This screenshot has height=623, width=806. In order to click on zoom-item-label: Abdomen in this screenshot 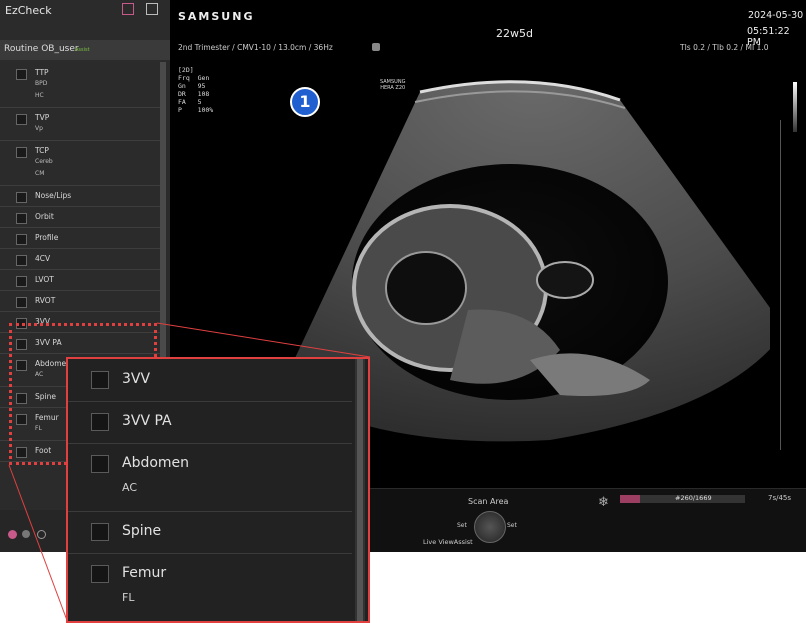, I will do `click(156, 463)`.